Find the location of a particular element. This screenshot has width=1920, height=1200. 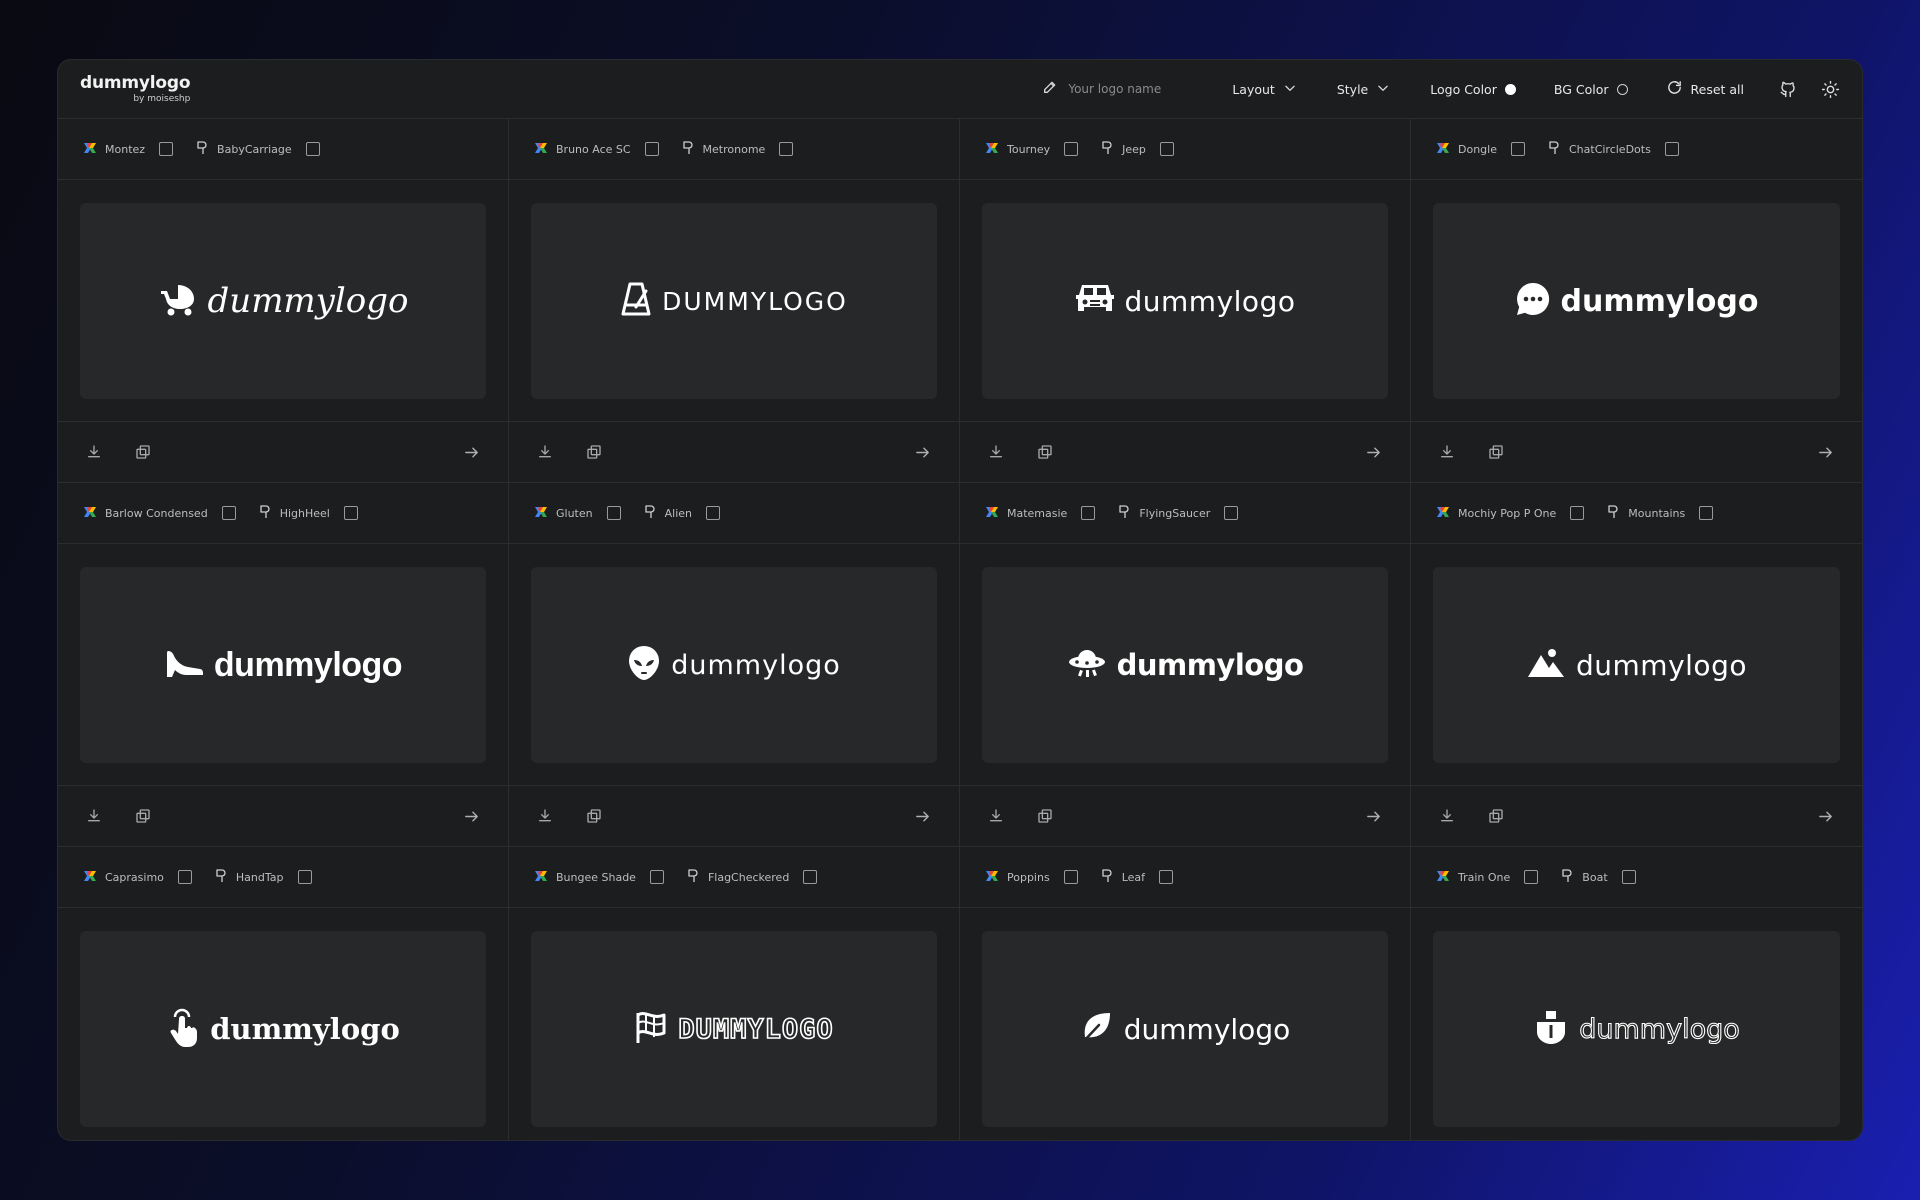

reset-all-button: Reset all is located at coordinates (1705, 89).